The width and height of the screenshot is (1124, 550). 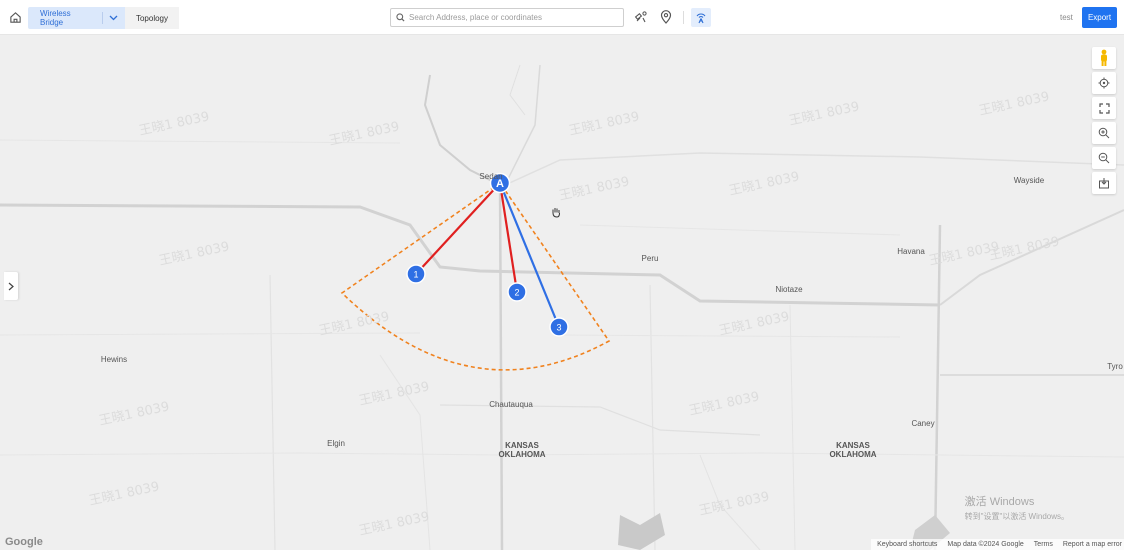 I want to click on activation-title: 激活 Windows, so click(x=999, y=502).